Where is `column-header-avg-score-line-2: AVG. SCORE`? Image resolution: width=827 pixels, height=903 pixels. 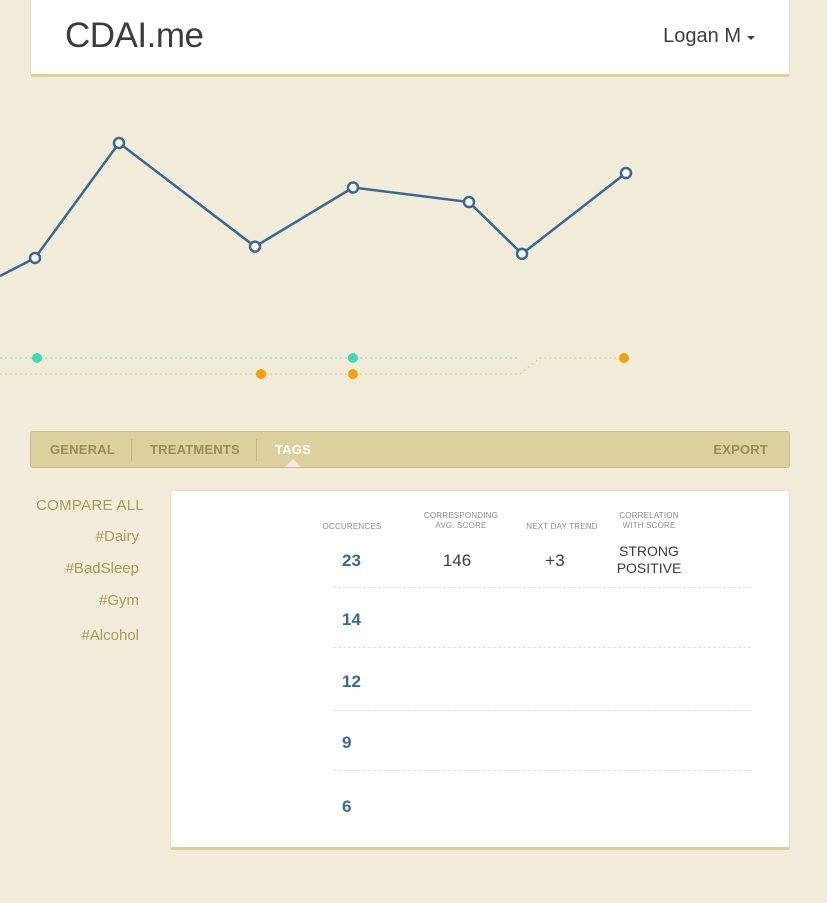
column-header-avg-score-line-2: AVG. SCORE is located at coordinates (461, 525).